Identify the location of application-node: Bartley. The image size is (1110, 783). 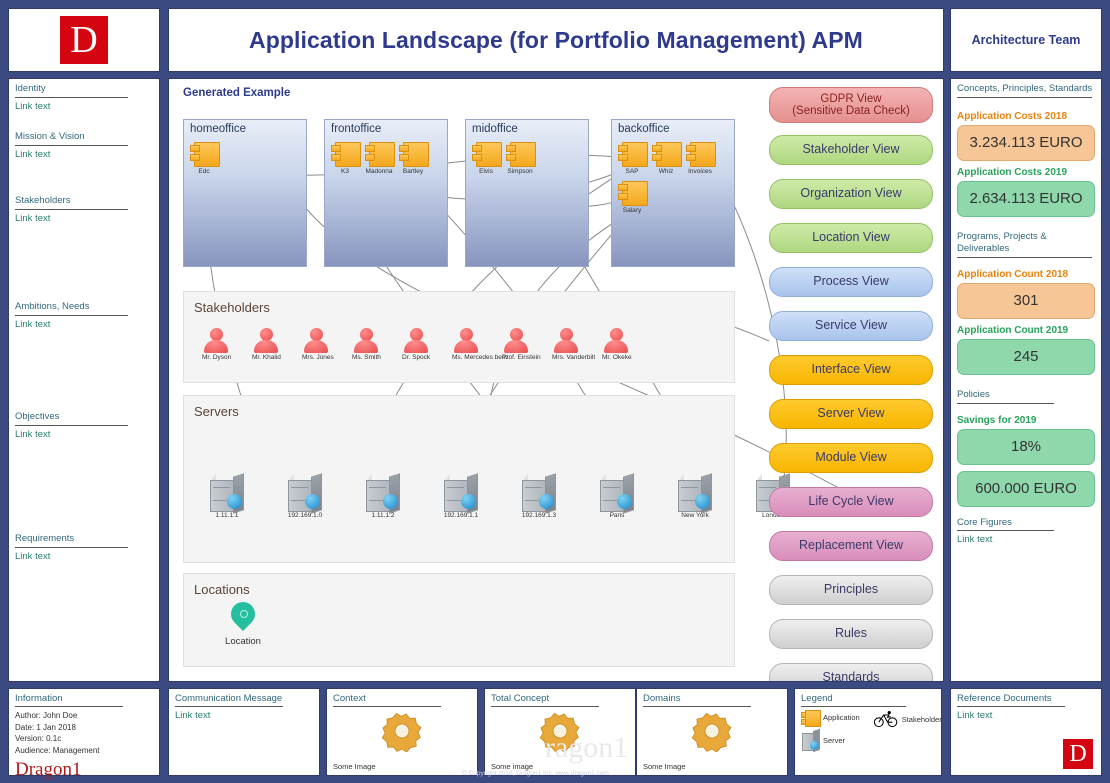
(414, 158).